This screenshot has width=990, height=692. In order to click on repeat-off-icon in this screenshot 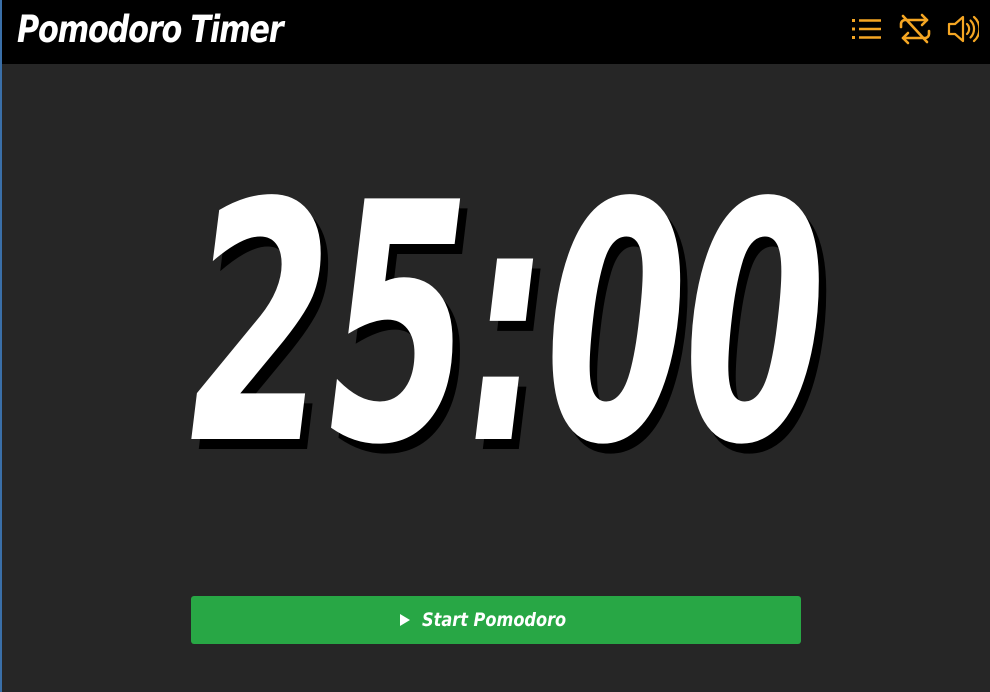, I will do `click(915, 29)`.